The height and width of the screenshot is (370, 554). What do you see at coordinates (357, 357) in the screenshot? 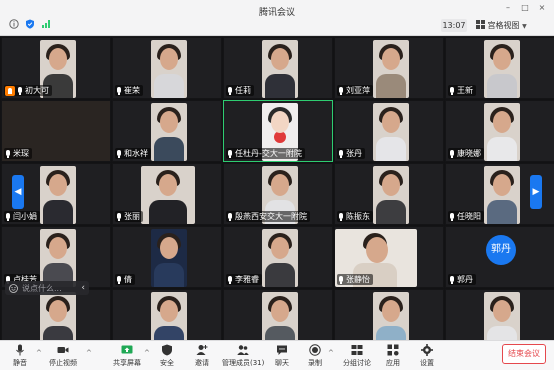
I see `breakout-rooms-button: 分组讨论` at bounding box center [357, 357].